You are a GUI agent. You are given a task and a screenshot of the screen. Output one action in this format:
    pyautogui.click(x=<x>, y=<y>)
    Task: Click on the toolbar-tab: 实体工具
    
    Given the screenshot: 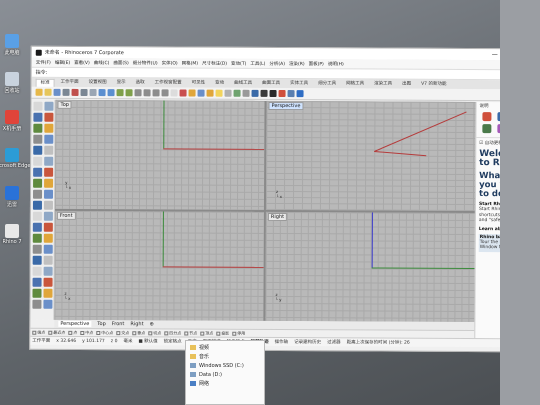 What is the action you would take?
    pyautogui.click(x=299, y=84)
    